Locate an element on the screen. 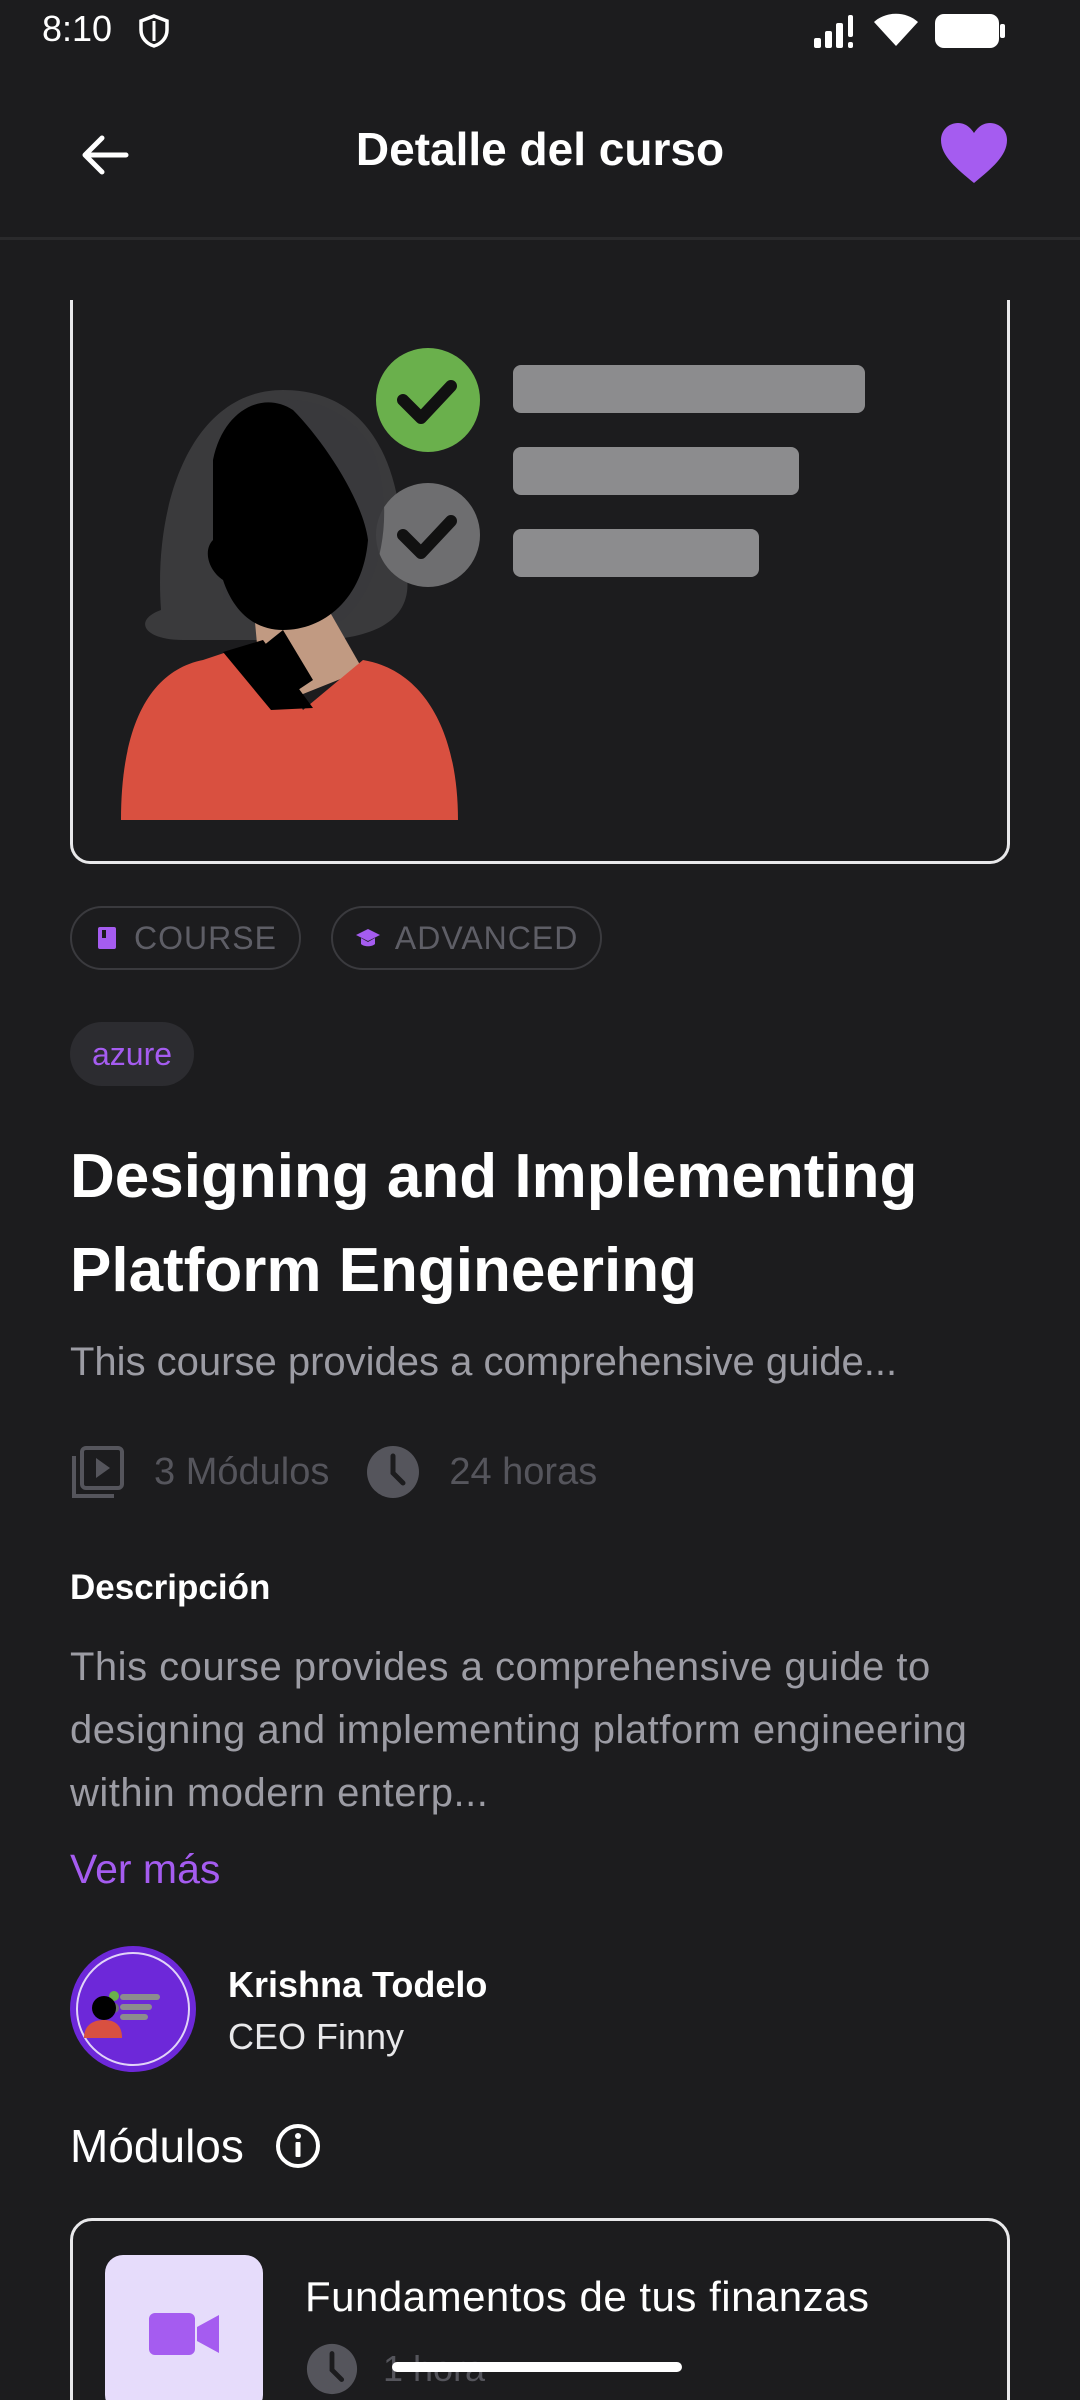 The image size is (1080, 2400). tag-label: azure is located at coordinates (132, 1053).